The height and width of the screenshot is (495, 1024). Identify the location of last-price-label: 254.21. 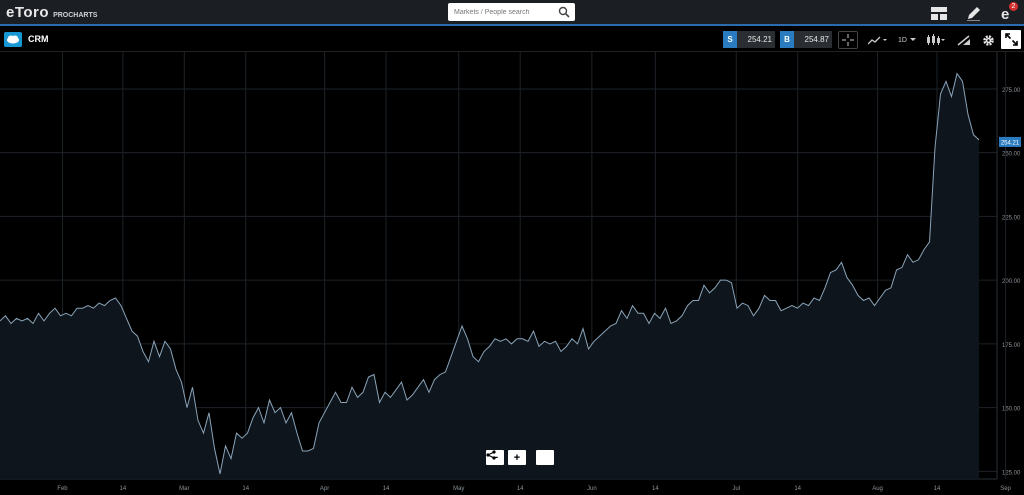
(1010, 143).